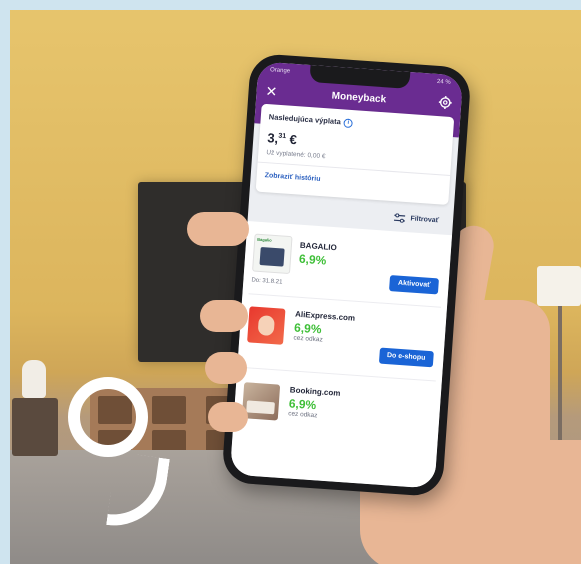  What do you see at coordinates (342, 337) in the screenshot?
I see `list-item: AliExpress.com 6,9% cez odkaz Do e-shopu` at bounding box center [342, 337].